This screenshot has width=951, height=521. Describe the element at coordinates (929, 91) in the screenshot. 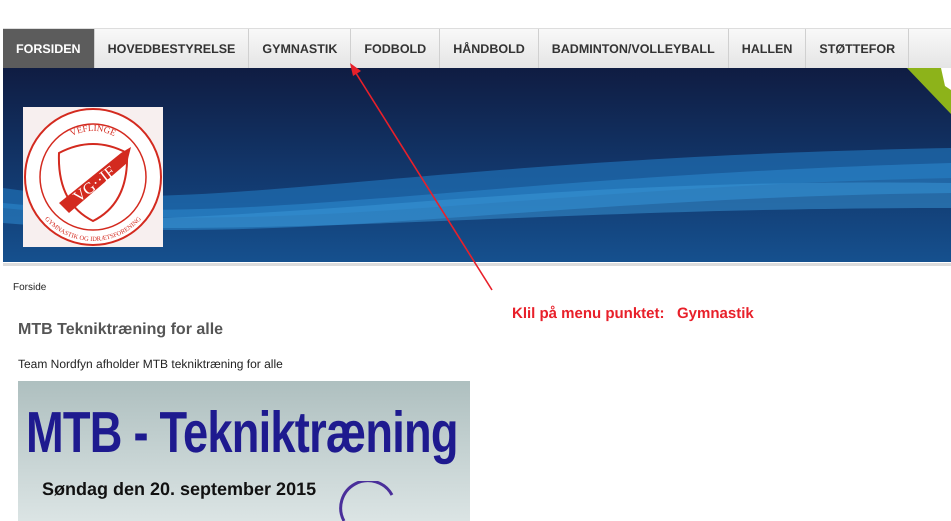

I see `corner-ribbon` at that location.